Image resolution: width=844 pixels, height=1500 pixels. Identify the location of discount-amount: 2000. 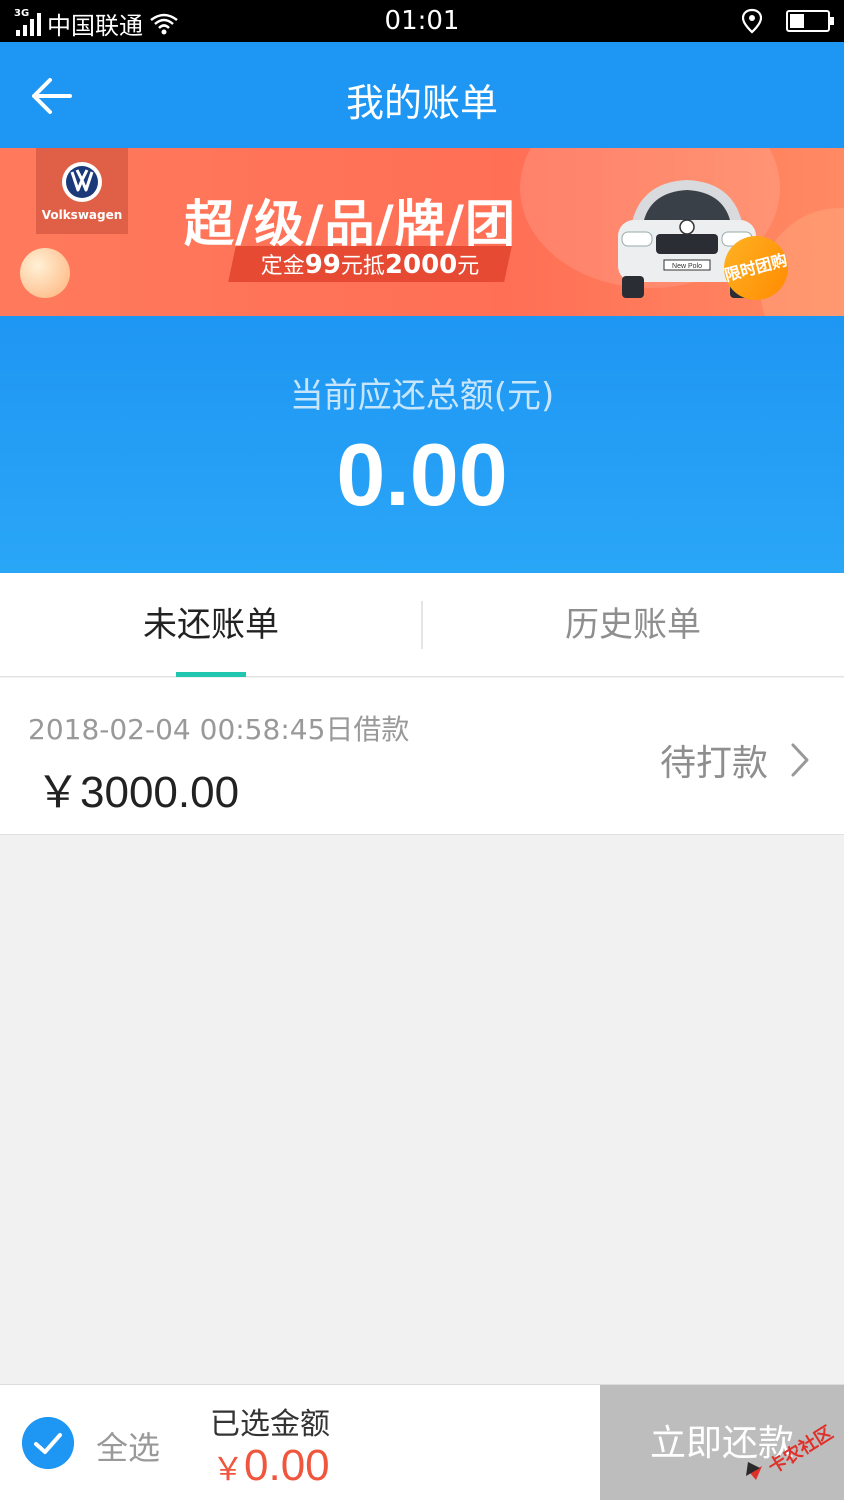
(421, 265).